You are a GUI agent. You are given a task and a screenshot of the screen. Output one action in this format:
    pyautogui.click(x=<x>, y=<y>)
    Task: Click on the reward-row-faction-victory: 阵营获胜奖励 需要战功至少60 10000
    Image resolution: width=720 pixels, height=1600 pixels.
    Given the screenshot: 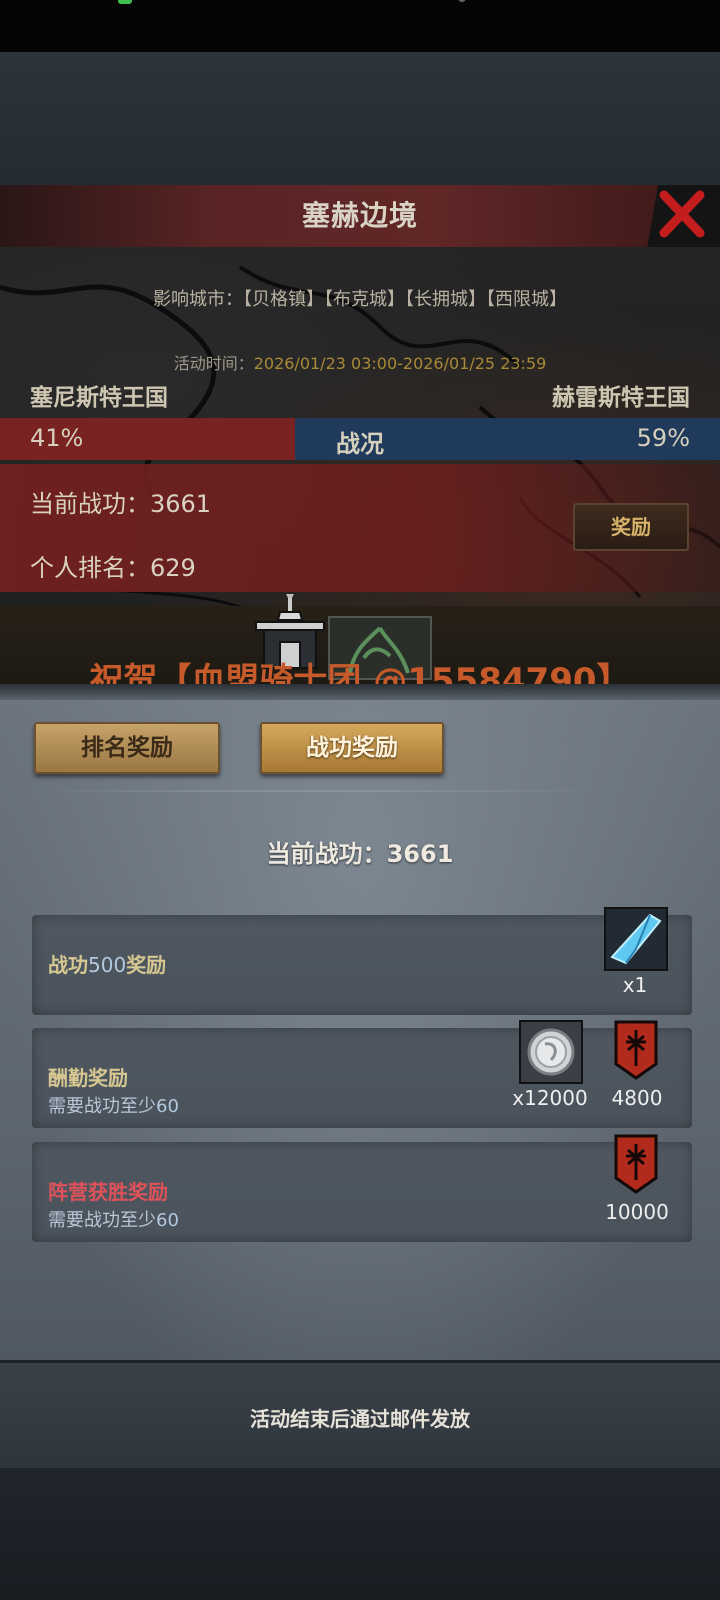 What is the action you would take?
    pyautogui.click(x=362, y=1188)
    